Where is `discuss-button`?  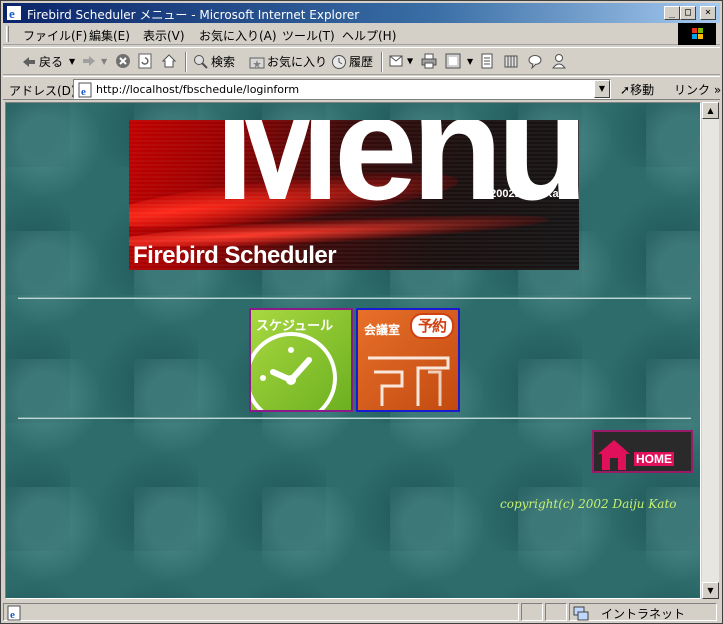 discuss-button is located at coordinates (488, 62).